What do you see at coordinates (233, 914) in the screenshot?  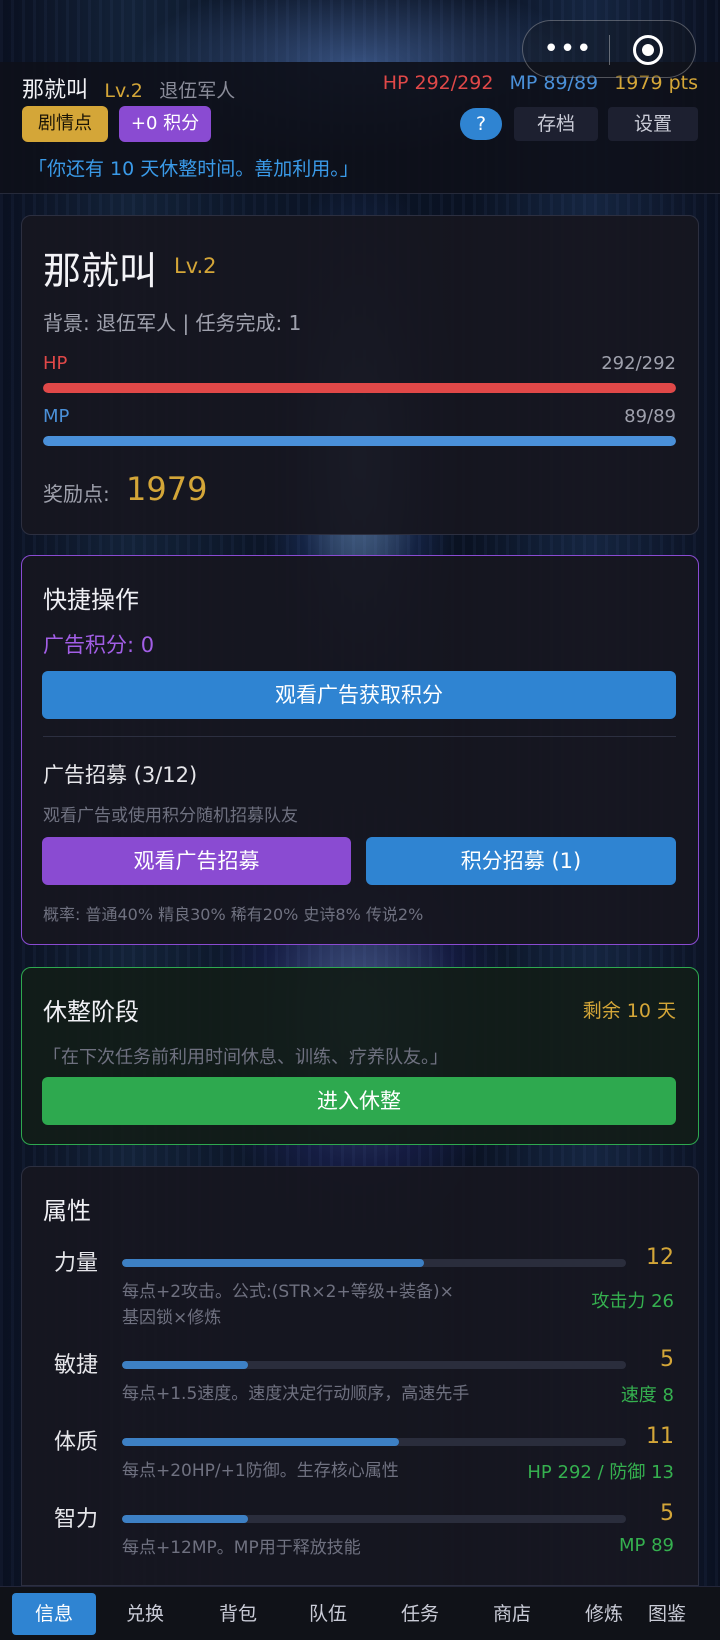 I see `recruit-rates: 概率: 普通40% 精良30% 稀有20% 史诗8% 传说2%` at bounding box center [233, 914].